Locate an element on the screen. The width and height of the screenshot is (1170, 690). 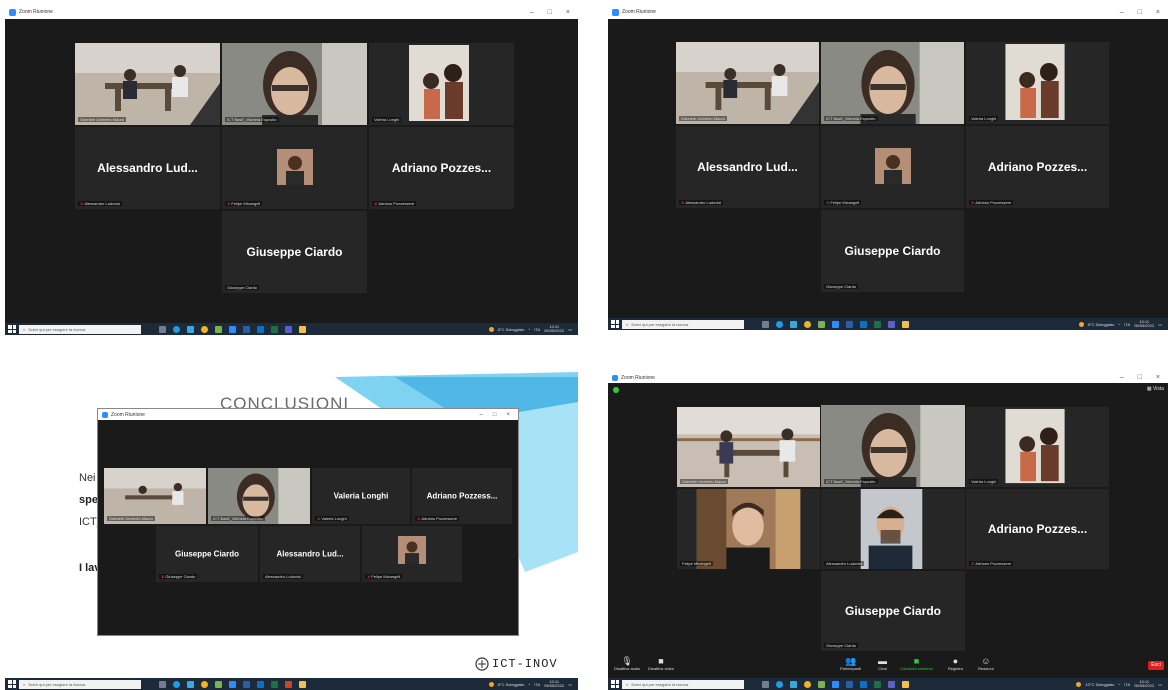
chat-button: ▬ Chat is located at coordinates (882, 663).